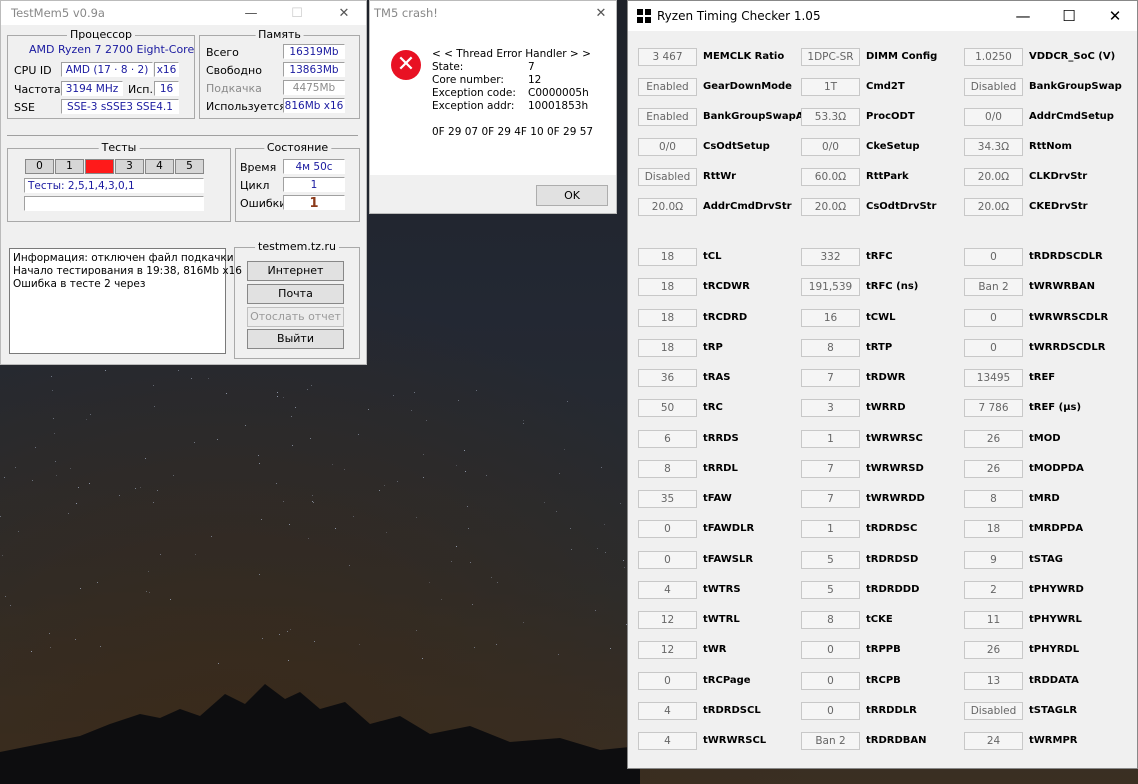  What do you see at coordinates (890, 116) in the screenshot?
I see `timing-label: ProcODT` at bounding box center [890, 116].